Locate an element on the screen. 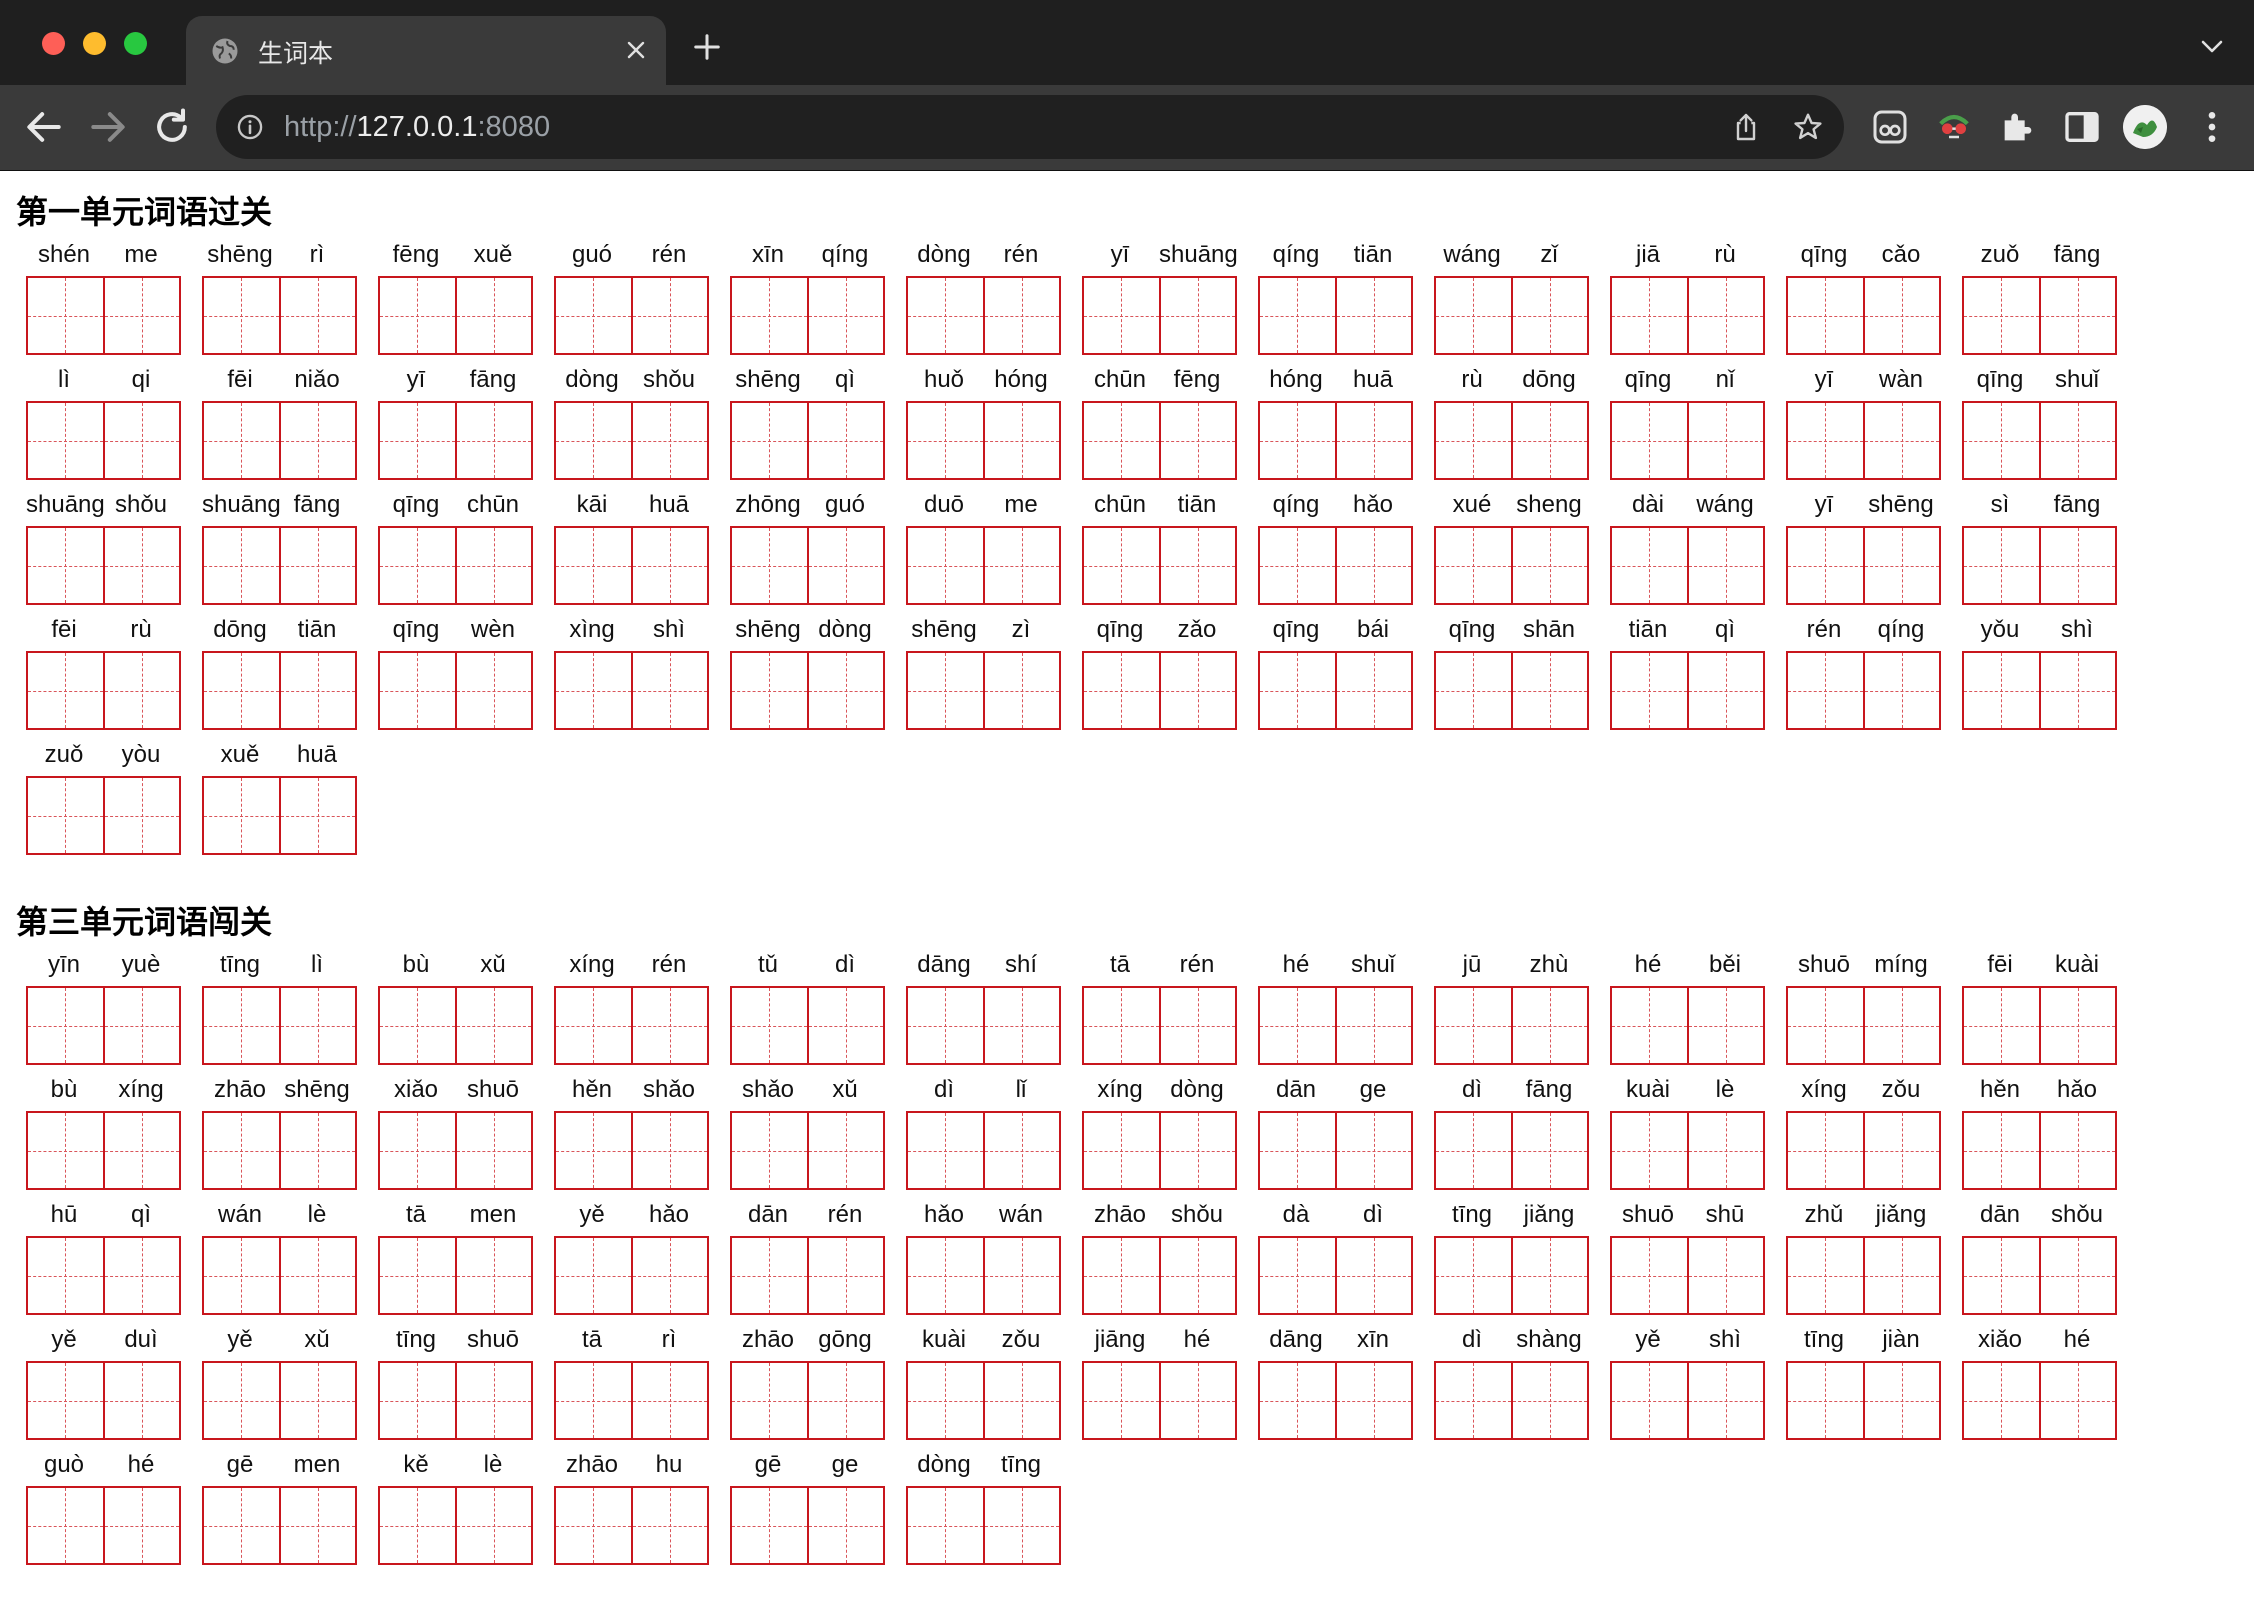  star-icon is located at coordinates (1808, 127).